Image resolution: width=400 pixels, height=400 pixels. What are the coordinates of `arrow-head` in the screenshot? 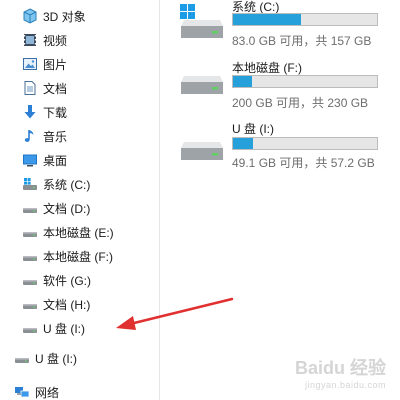 It's located at (126, 323).